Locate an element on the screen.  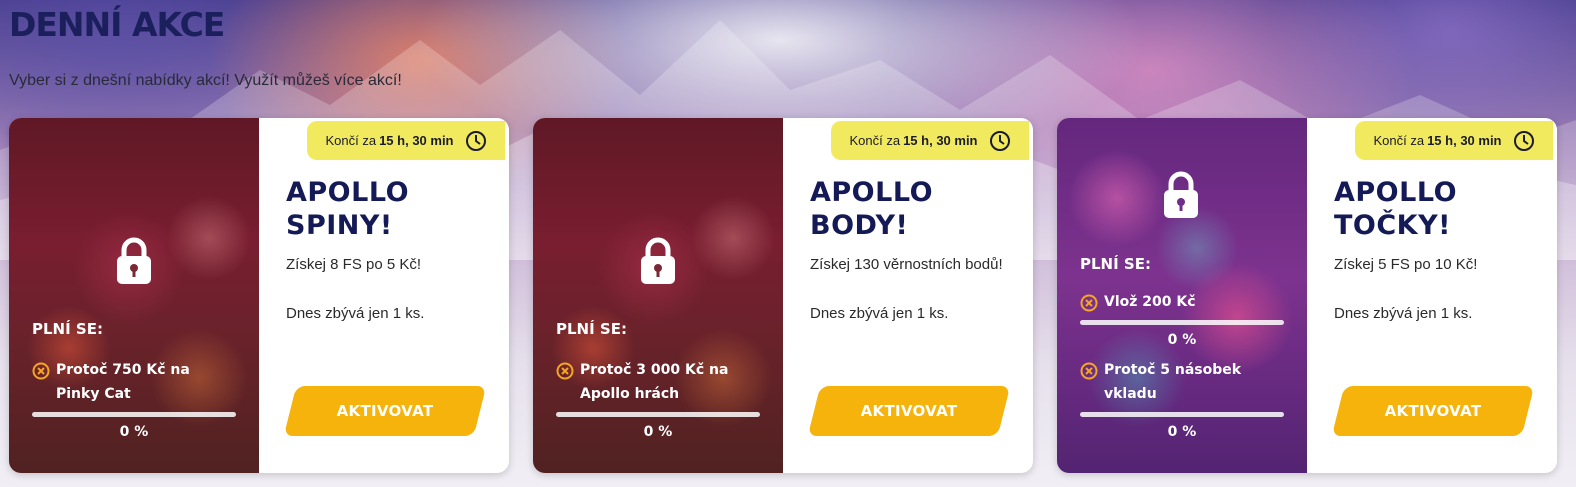
condition-text: Protoč 750 Kč na Pinky Cat is located at coordinates (123, 382).